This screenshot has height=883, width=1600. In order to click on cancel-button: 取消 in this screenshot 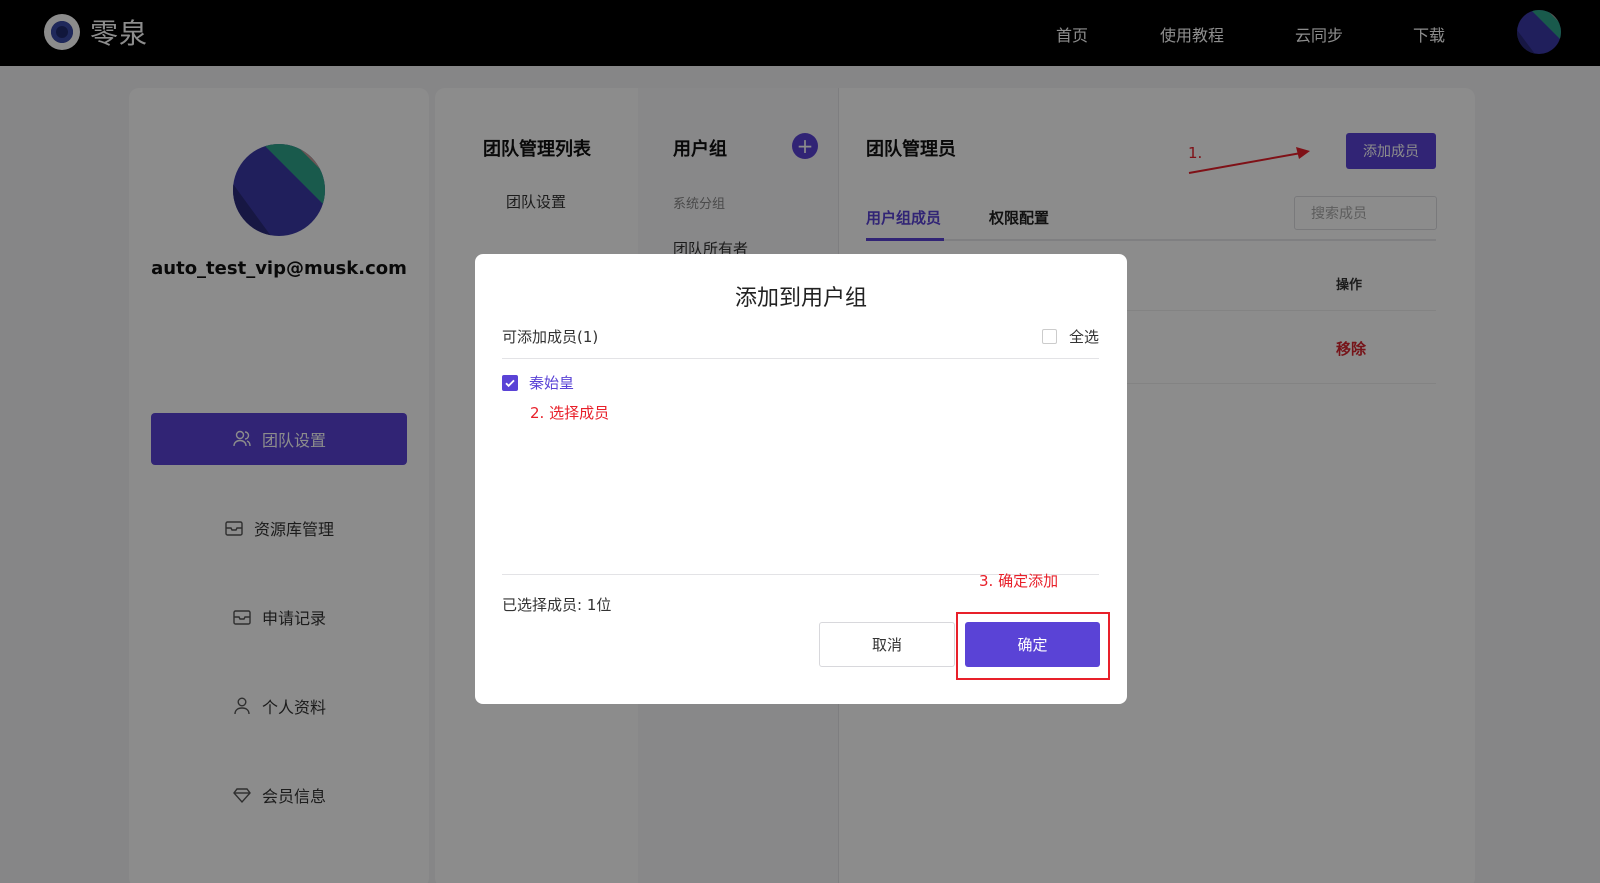, I will do `click(887, 644)`.